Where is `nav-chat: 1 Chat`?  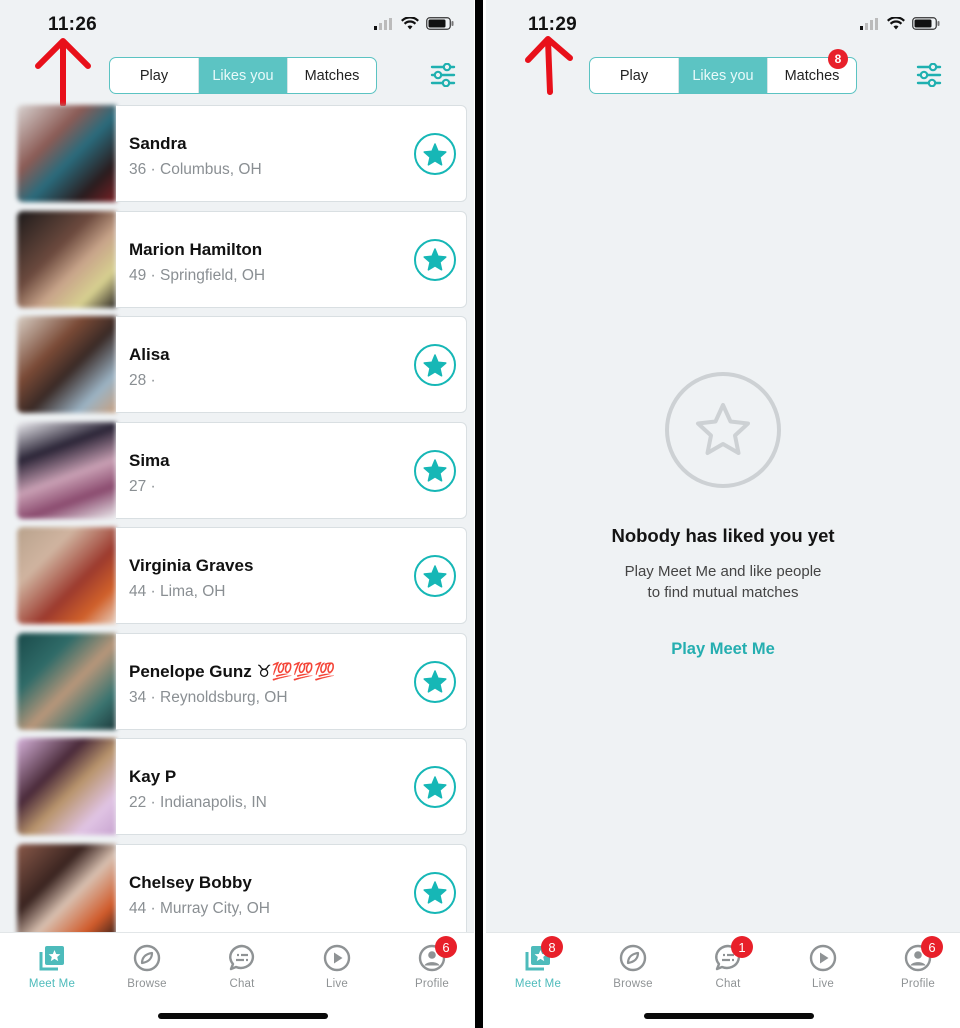 nav-chat: 1 Chat is located at coordinates (728, 963).